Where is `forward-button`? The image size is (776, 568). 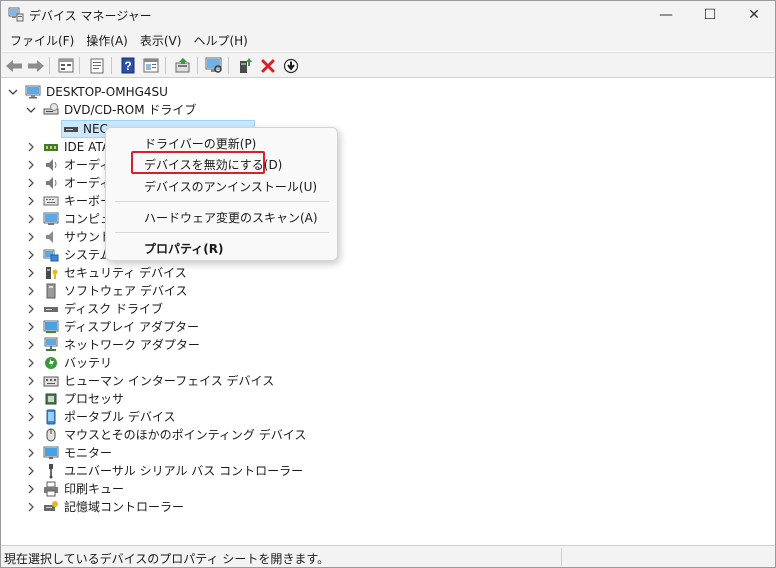 forward-button is located at coordinates (36, 65).